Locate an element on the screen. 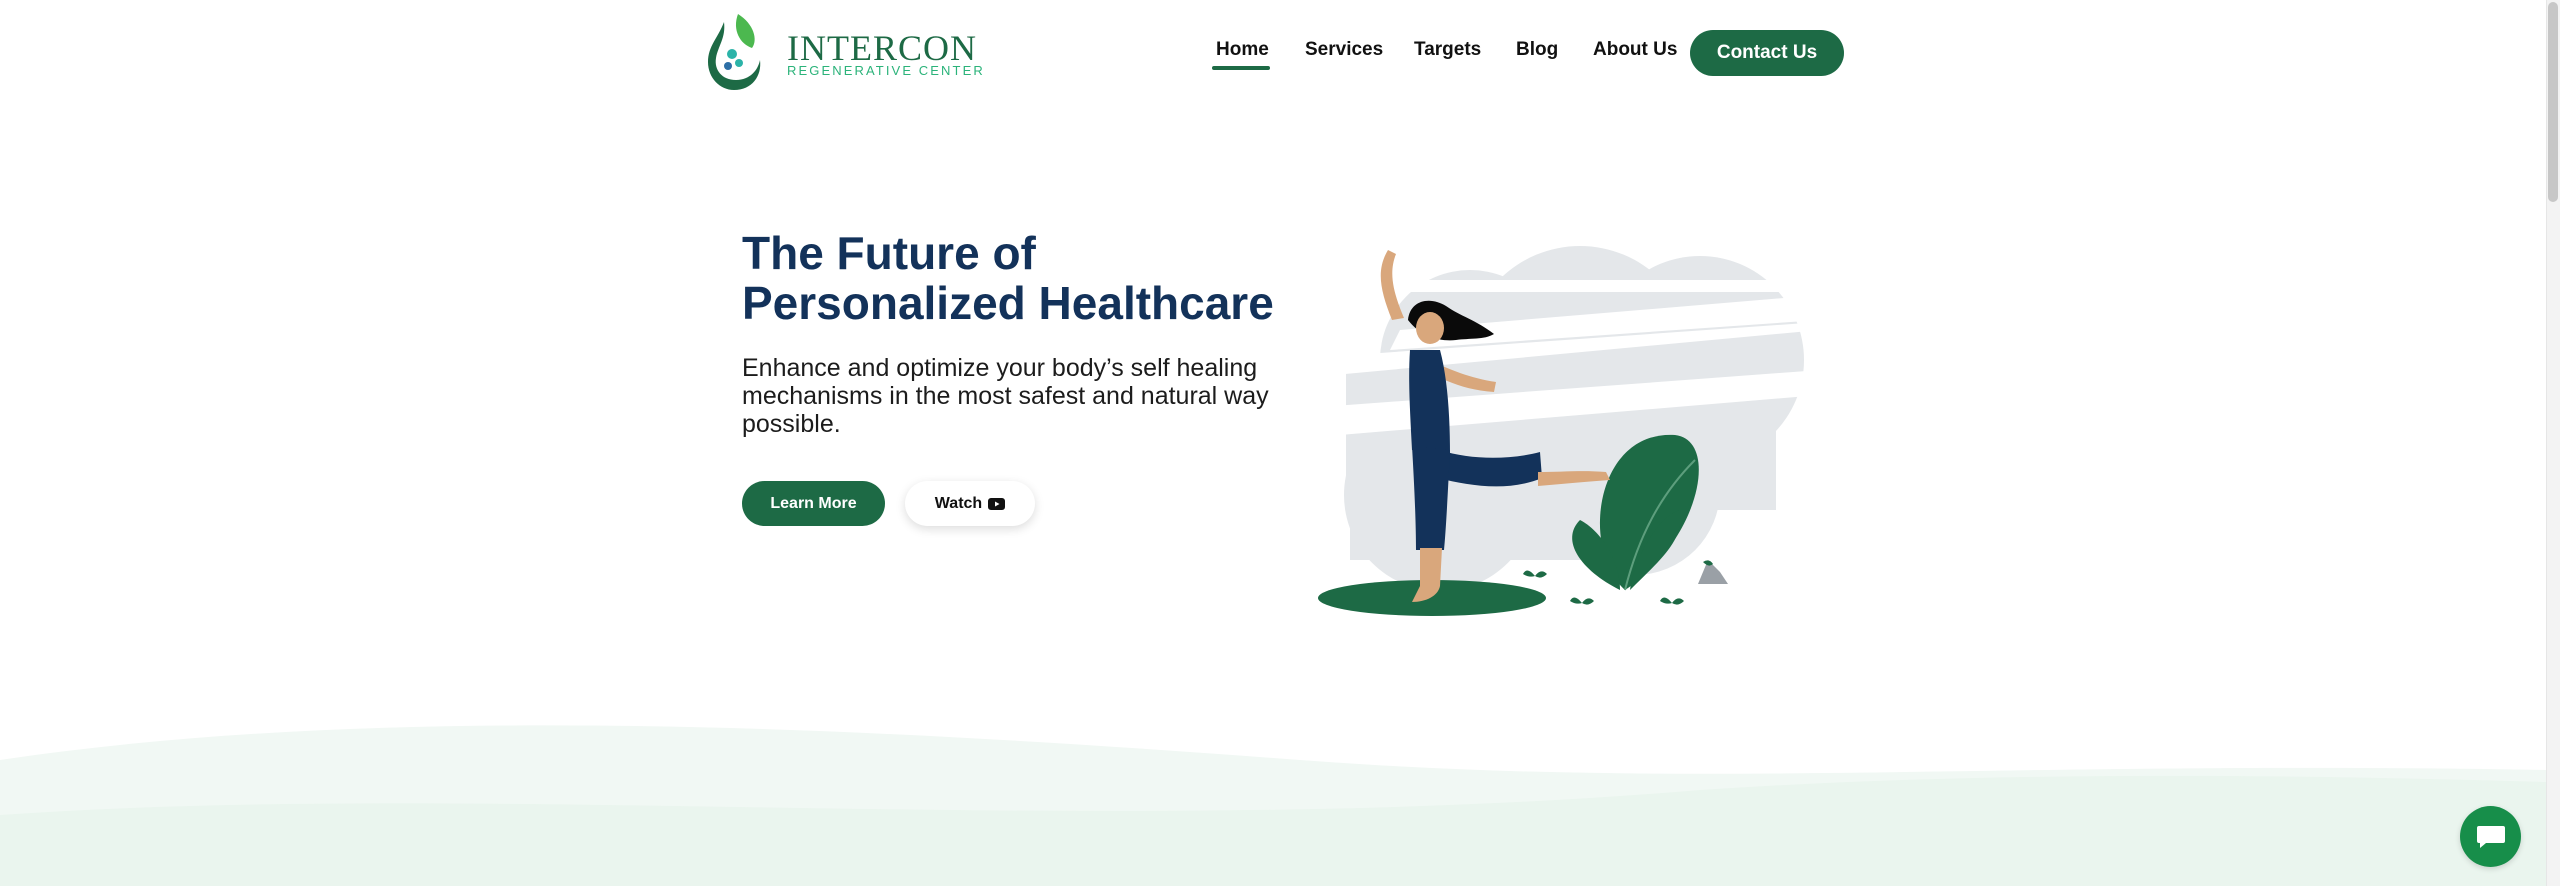 The width and height of the screenshot is (2560, 886). watch-button: Watch is located at coordinates (970, 503).